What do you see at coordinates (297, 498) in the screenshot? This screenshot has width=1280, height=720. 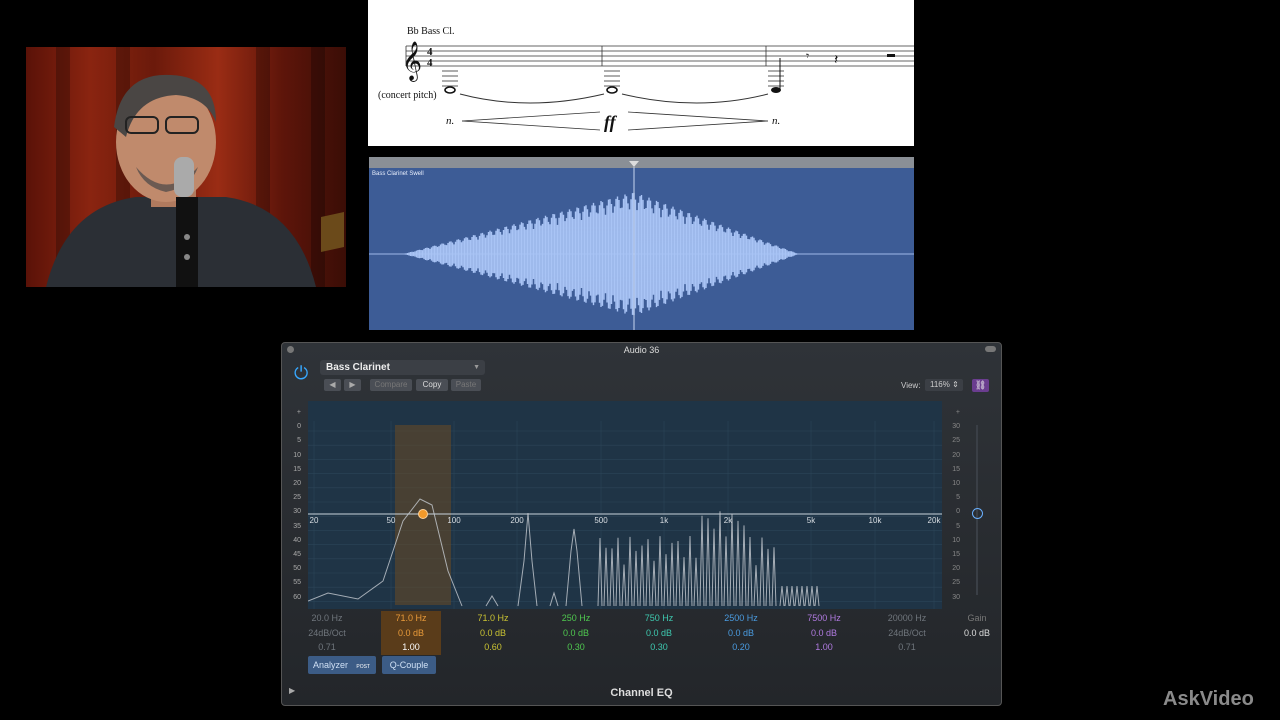 I see `db-tick: 25` at bounding box center [297, 498].